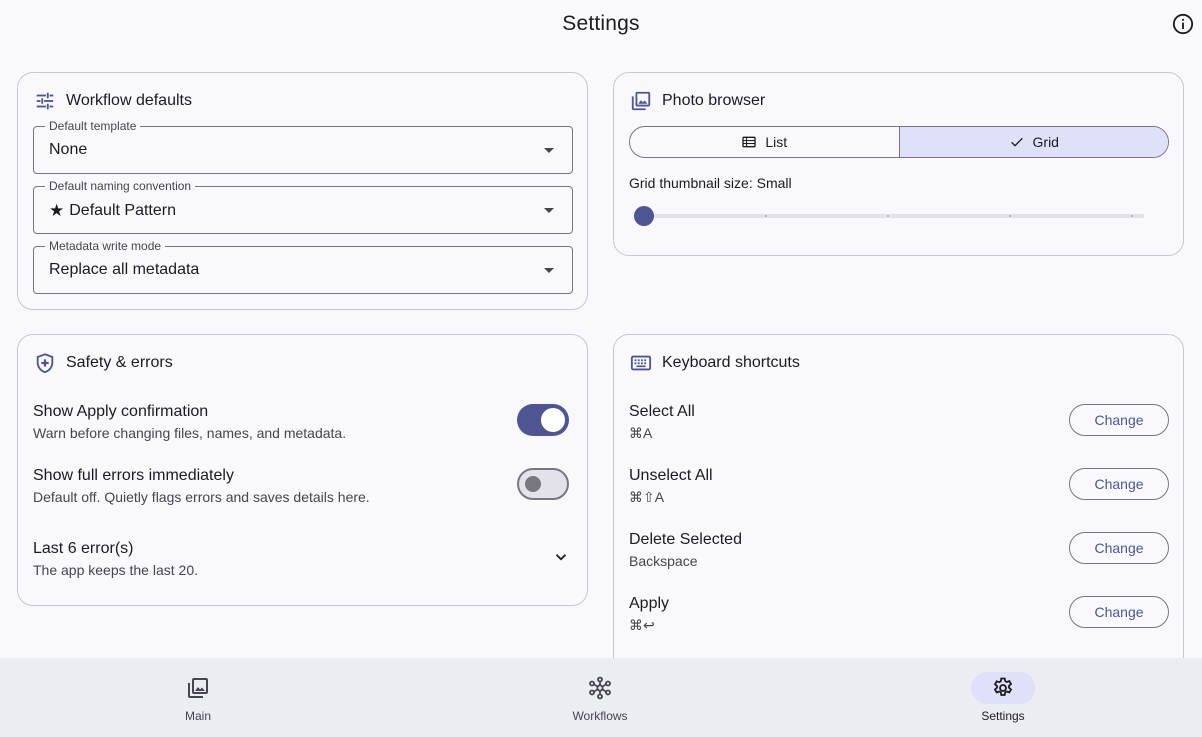  What do you see at coordinates (121, 411) in the screenshot?
I see `row-title: Show Apply confirmation` at bounding box center [121, 411].